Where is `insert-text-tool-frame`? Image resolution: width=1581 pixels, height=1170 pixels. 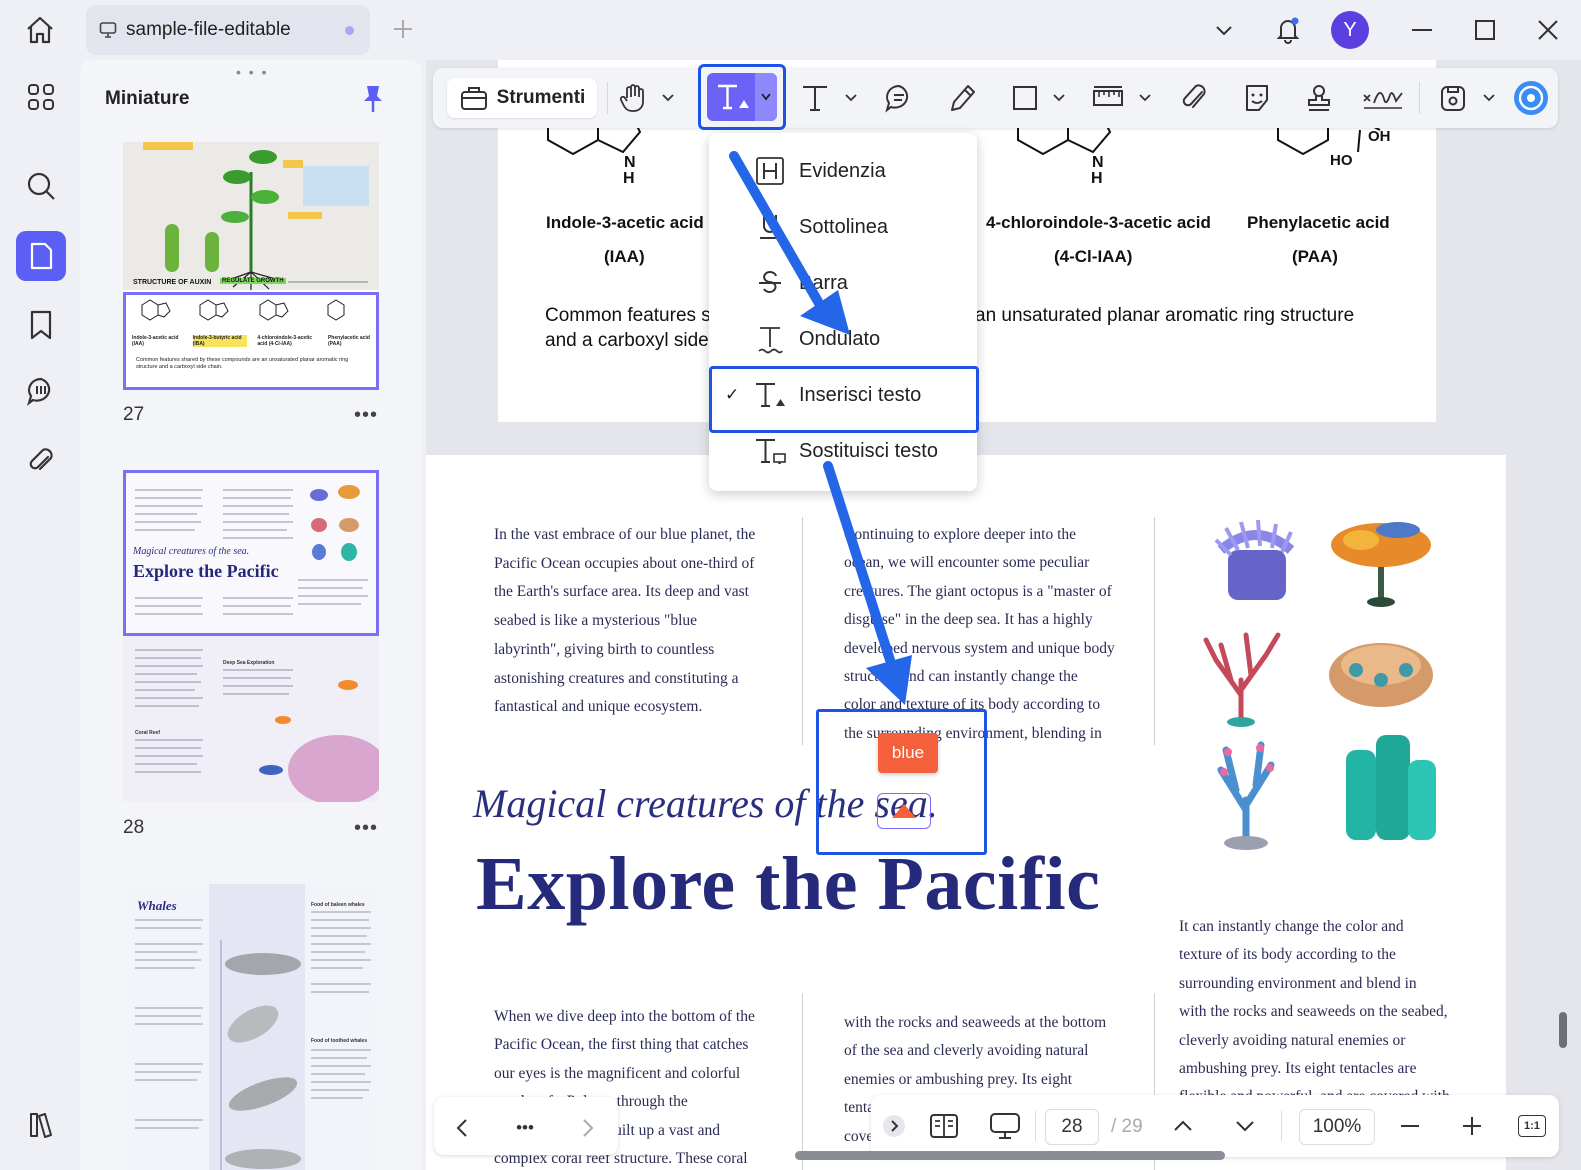
insert-text-tool-frame is located at coordinates (742, 97).